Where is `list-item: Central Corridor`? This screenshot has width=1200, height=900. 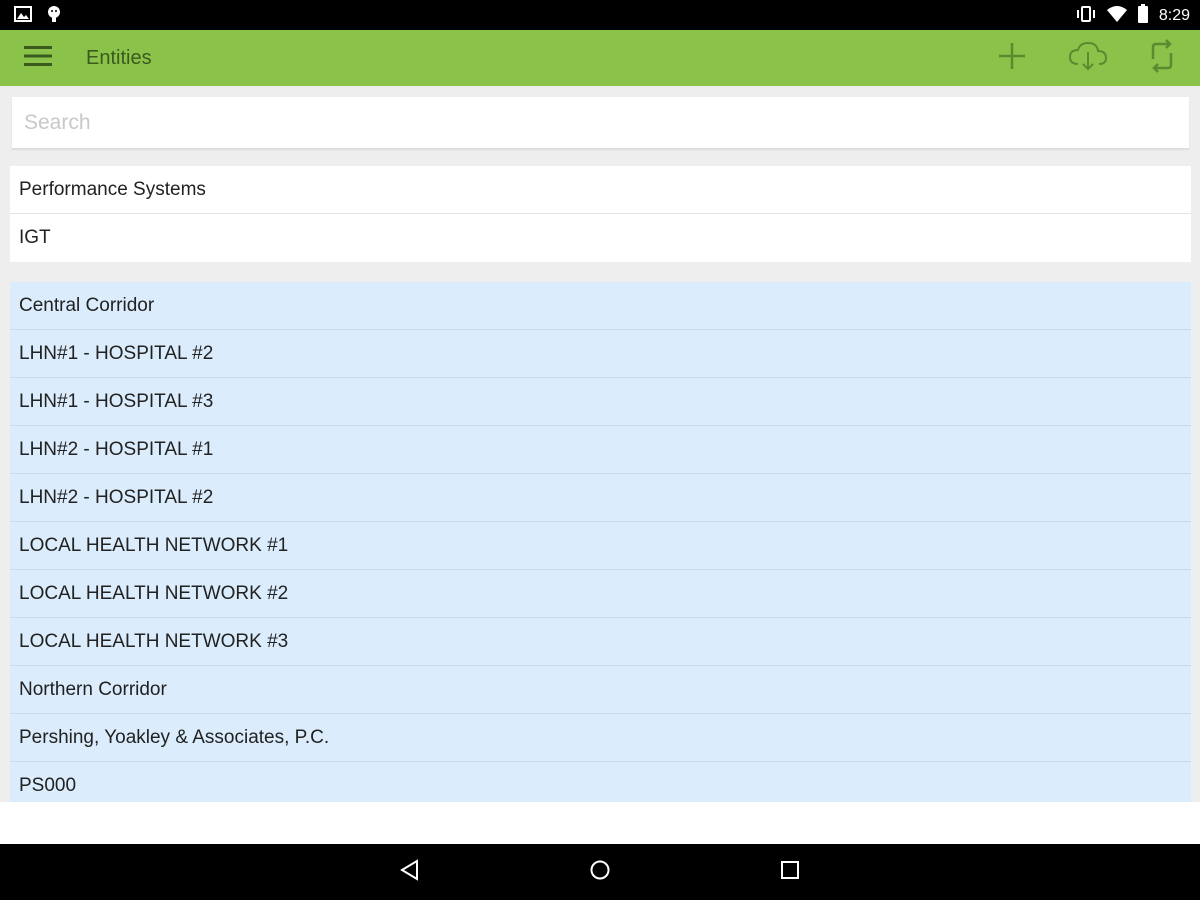
list-item: Central Corridor is located at coordinates (600, 306).